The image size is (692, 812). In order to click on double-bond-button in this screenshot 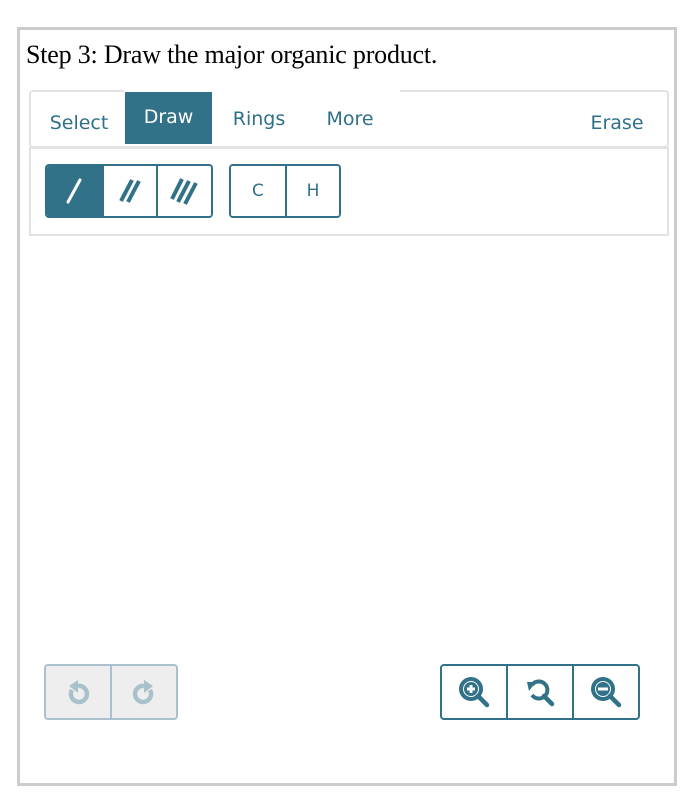, I will do `click(129, 191)`.